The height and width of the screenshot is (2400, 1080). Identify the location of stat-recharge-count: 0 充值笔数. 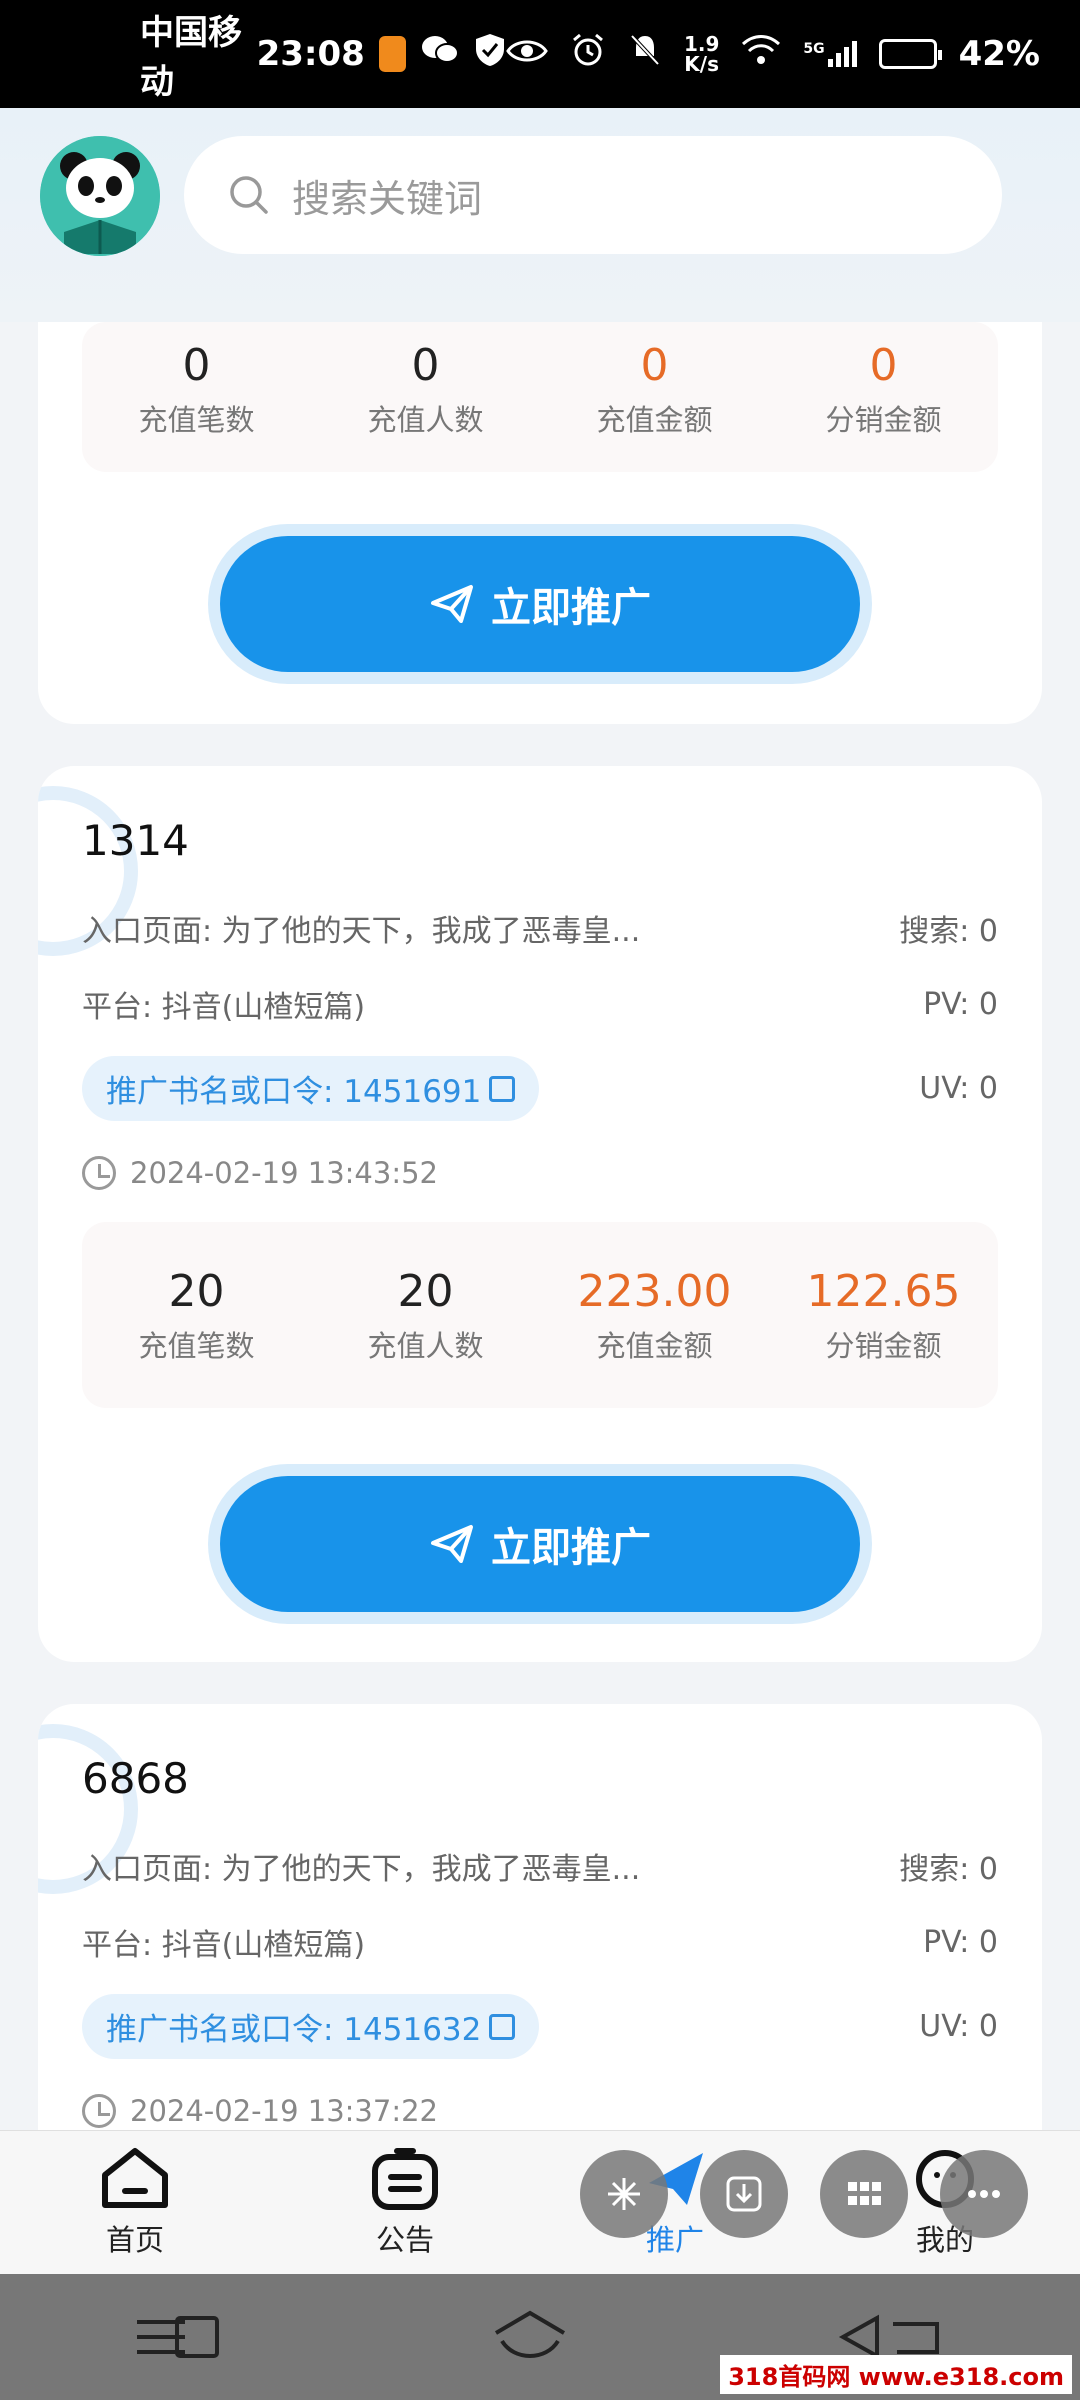
(197, 397).